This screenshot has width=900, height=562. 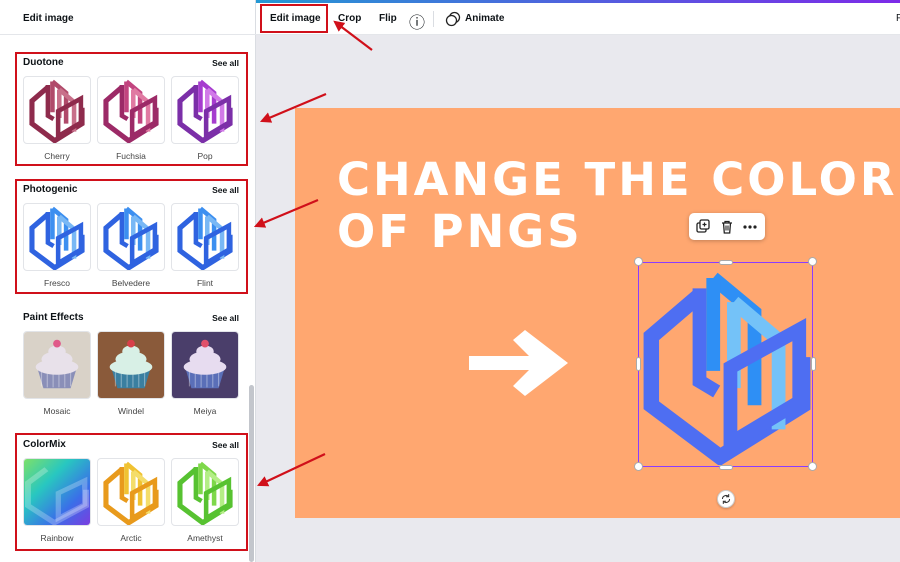 What do you see at coordinates (251, 473) in the screenshot?
I see `panel-scrollbar` at bounding box center [251, 473].